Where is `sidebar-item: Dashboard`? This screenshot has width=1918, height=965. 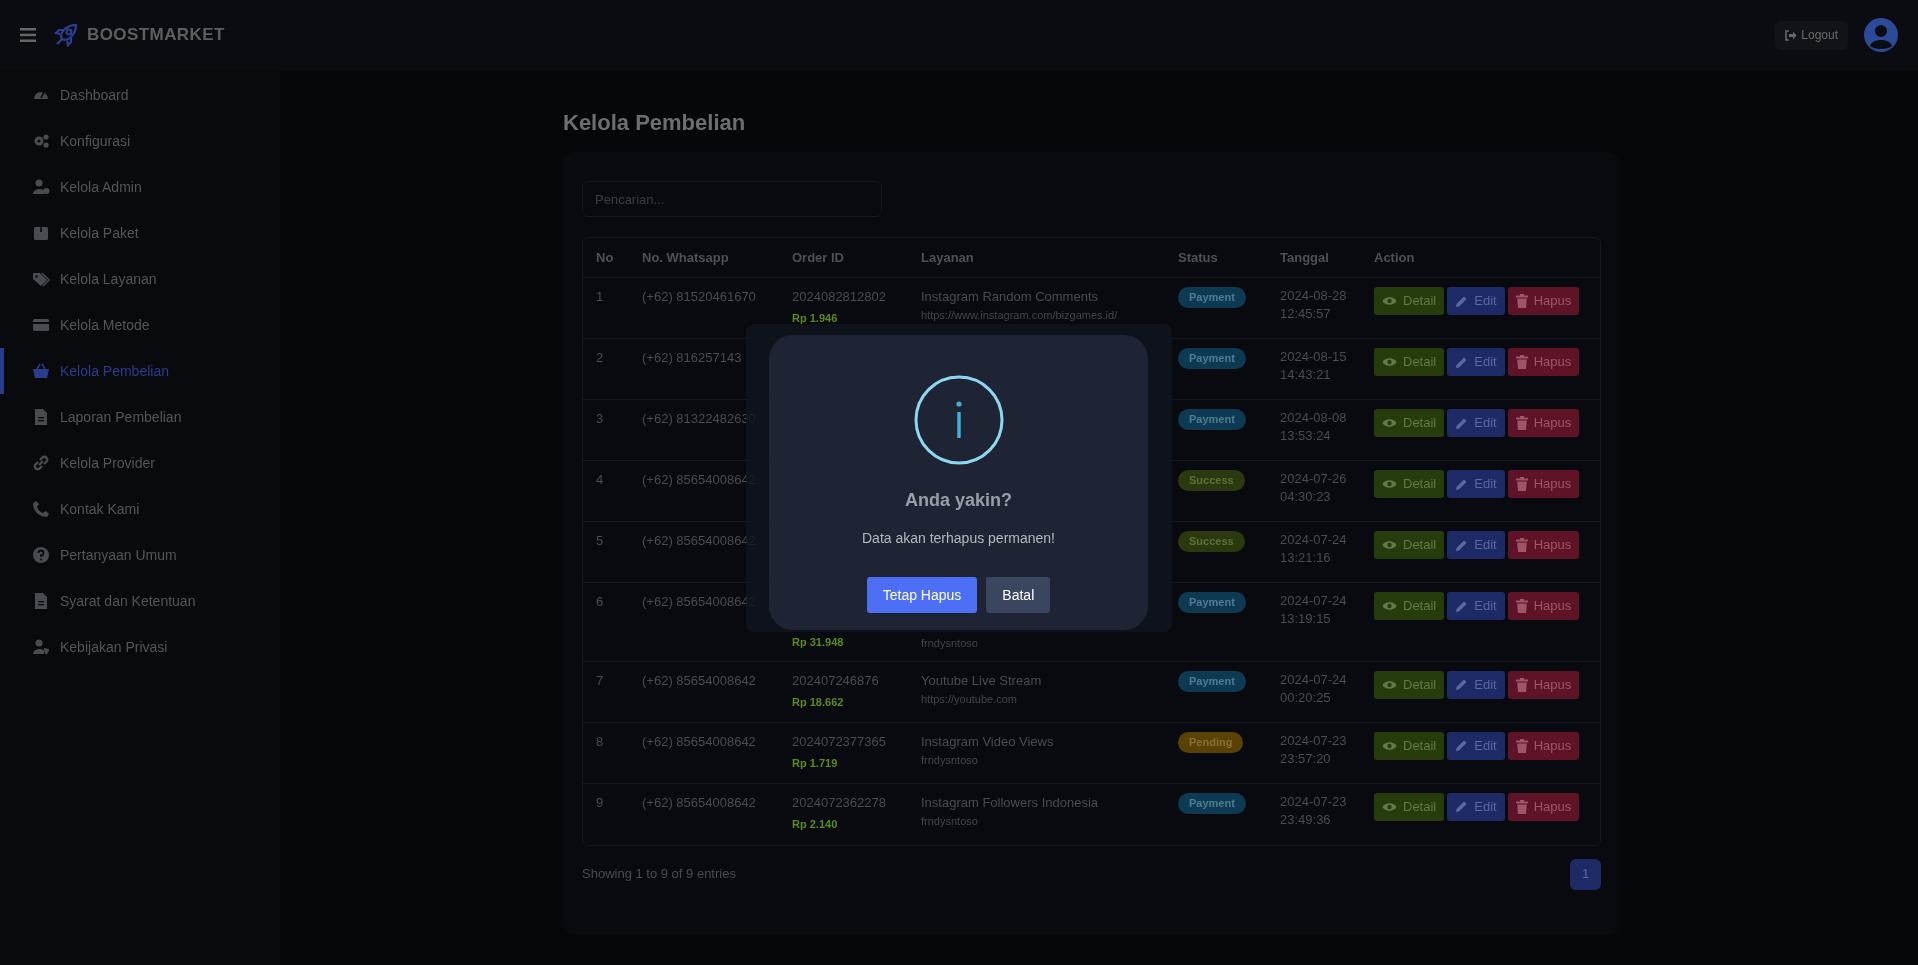
sidebar-item: Dashboard is located at coordinates (140, 95).